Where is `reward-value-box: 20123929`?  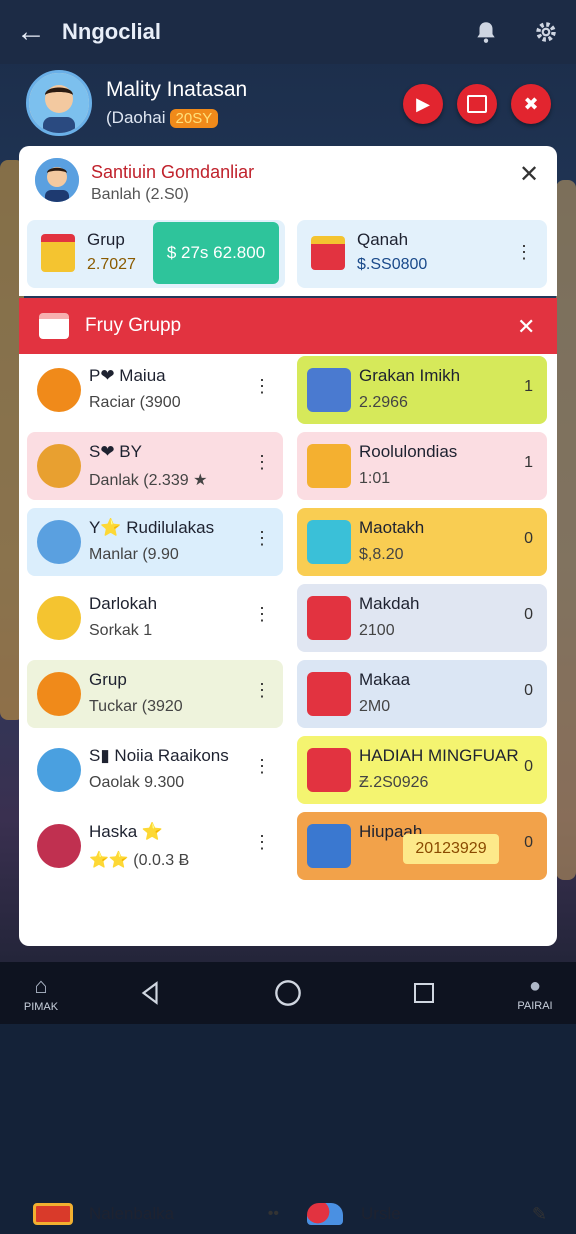 reward-value-box: 20123929 is located at coordinates (451, 849).